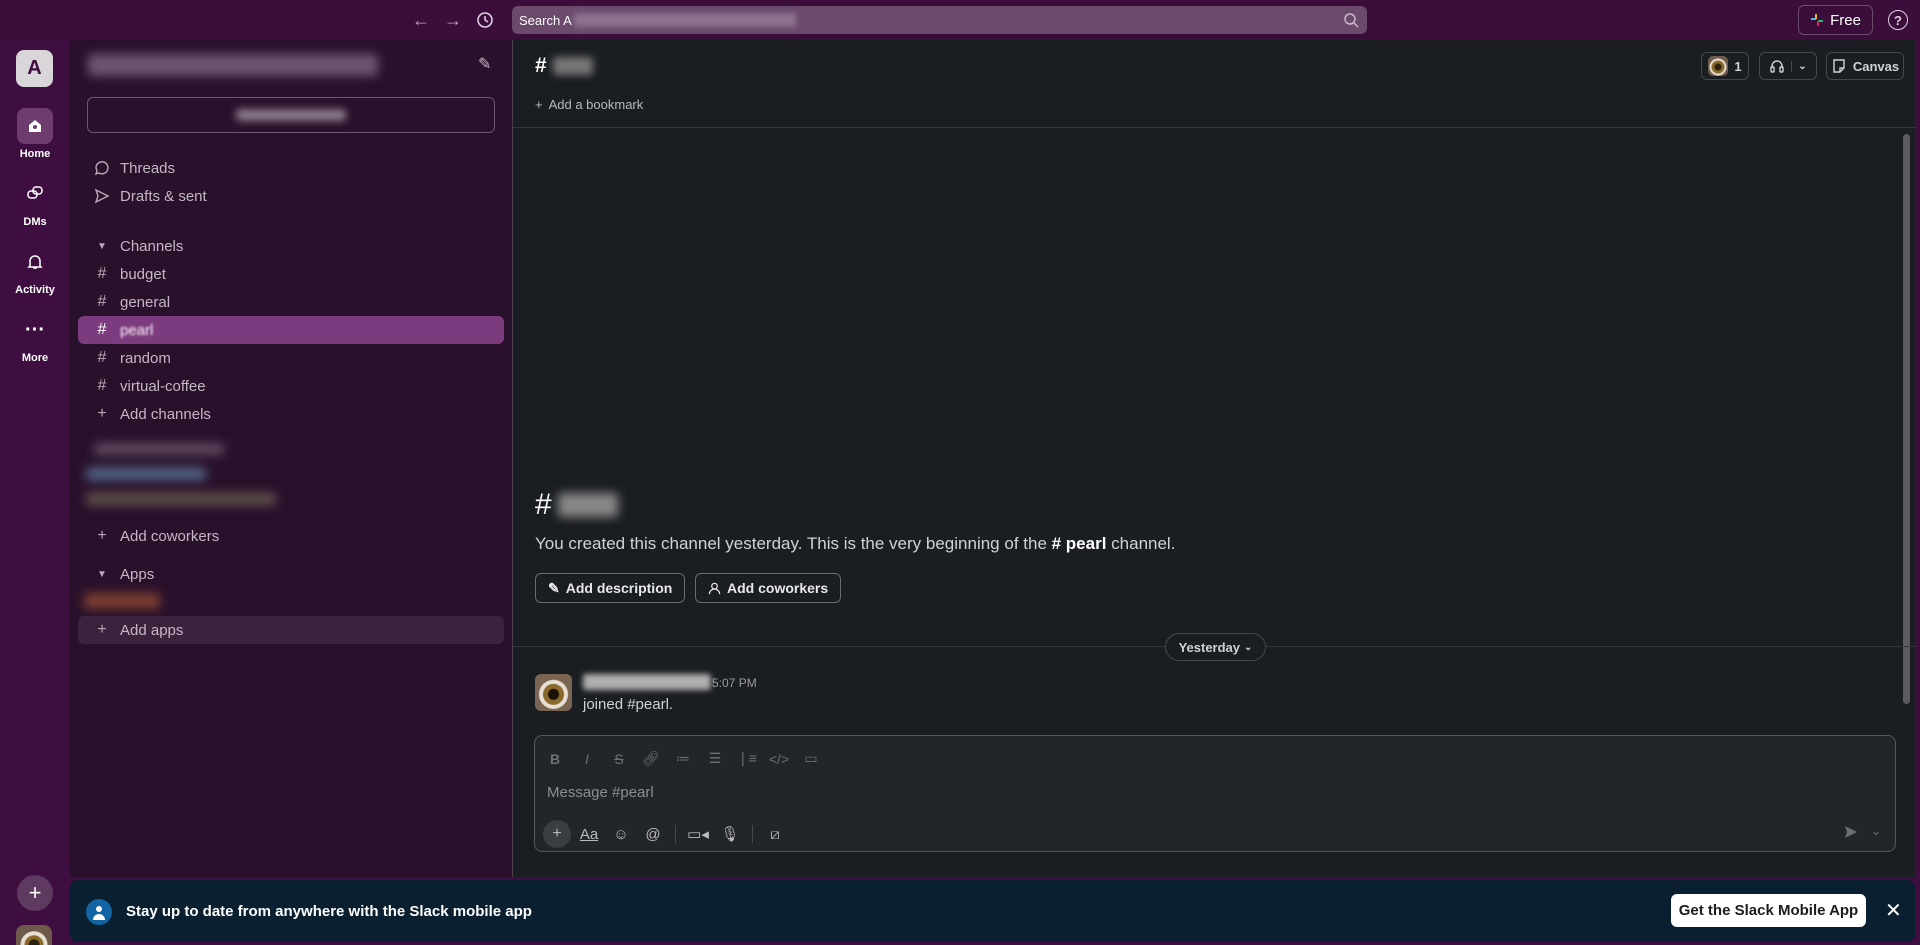 This screenshot has width=1920, height=945. Describe the element at coordinates (291, 574) in the screenshot. I see `apps-section-header: ▼ Apps` at that location.